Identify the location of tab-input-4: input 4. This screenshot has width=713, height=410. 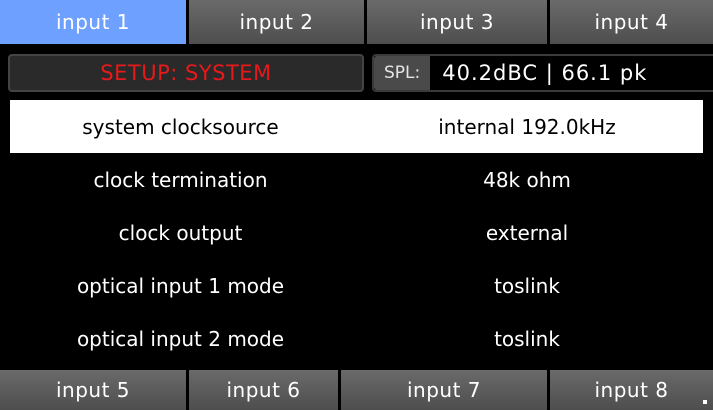
(631, 22).